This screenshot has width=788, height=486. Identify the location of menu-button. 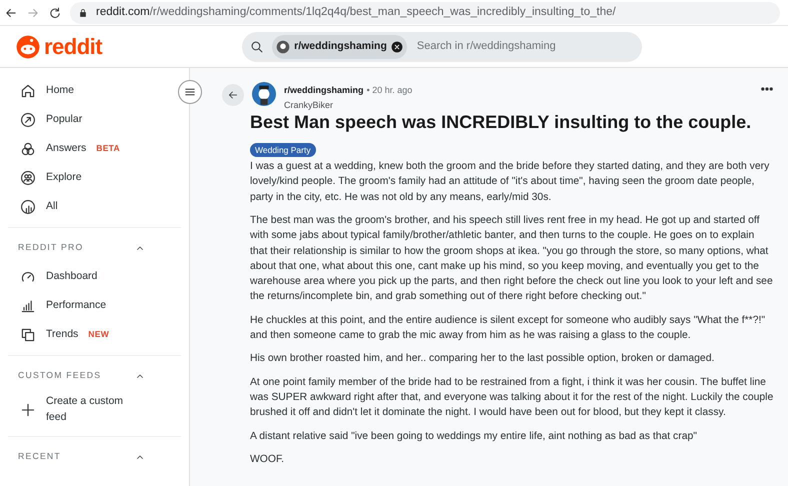
(190, 92).